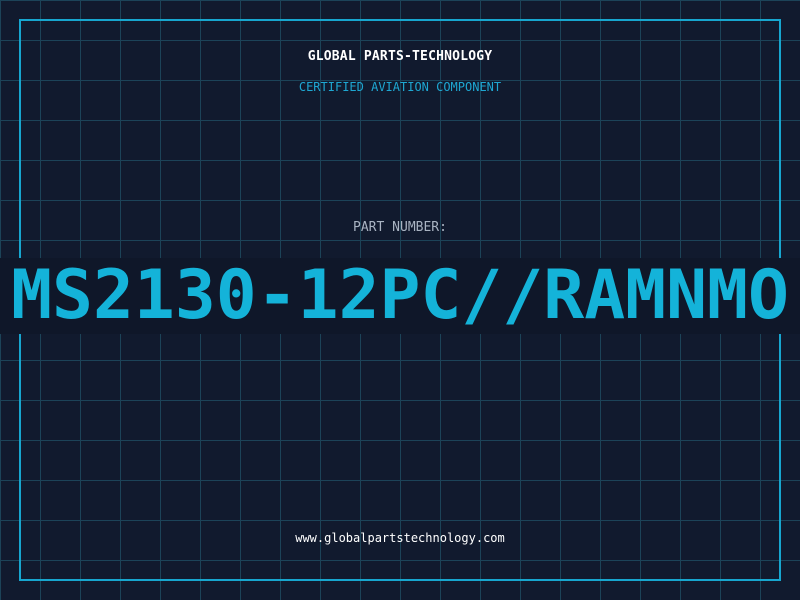 Image resolution: width=800 pixels, height=600 pixels. What do you see at coordinates (400, 87) in the screenshot?
I see `certification-tagline: CERTIFIED AVIATION COMPONENT` at bounding box center [400, 87].